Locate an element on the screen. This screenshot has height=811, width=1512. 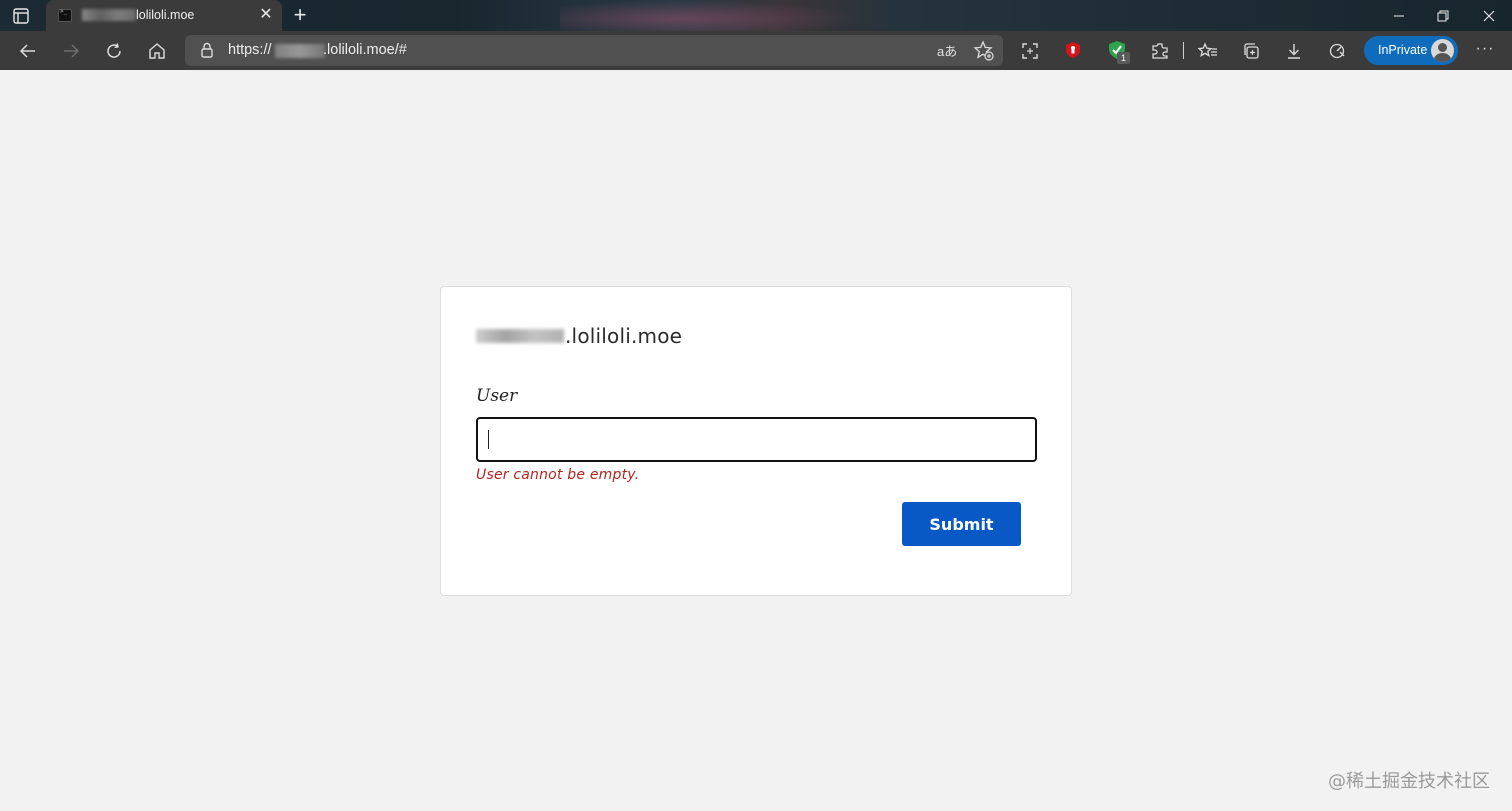
url-redacted is located at coordinates (300, 51).